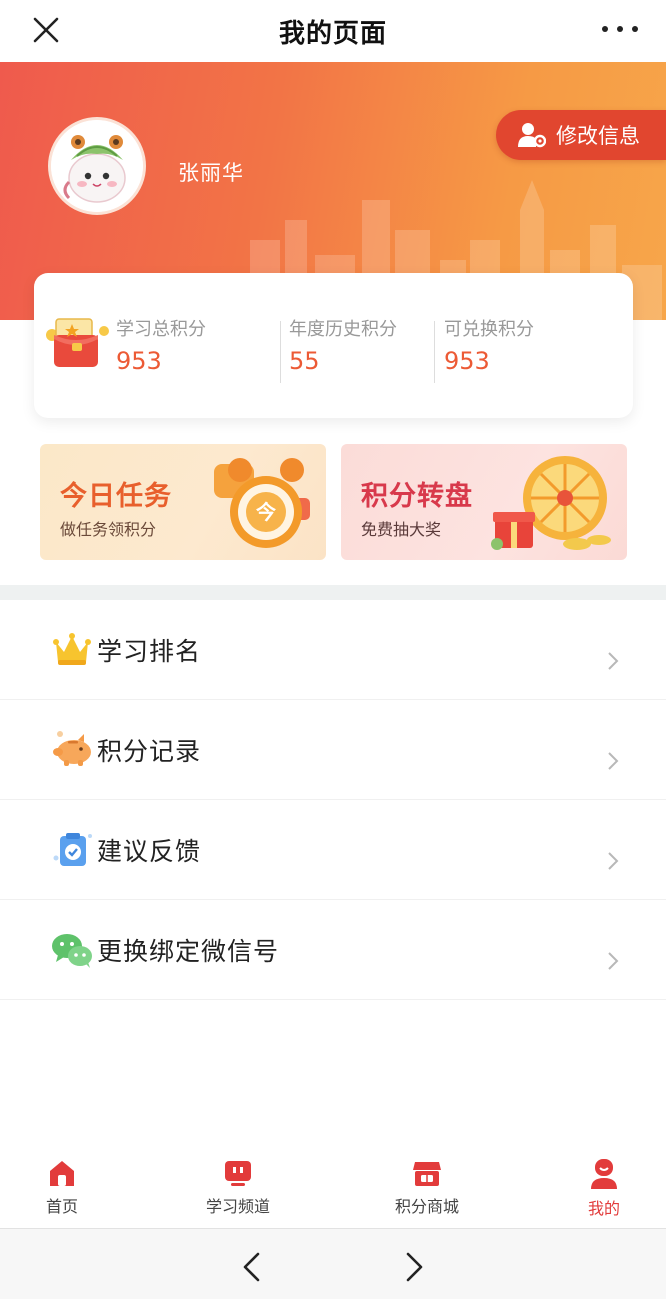  What do you see at coordinates (333, 950) in the screenshot?
I see `menu-item-rebind-wechat: 更换绑定微信号` at bounding box center [333, 950].